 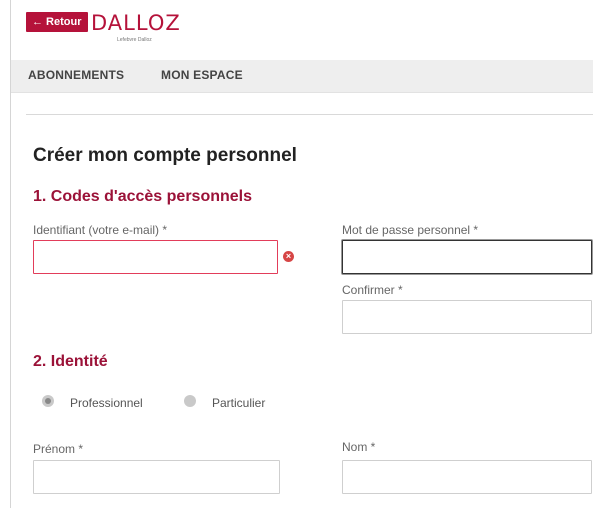 I want to click on section-title-identite: 2. Identité, so click(x=70, y=361).